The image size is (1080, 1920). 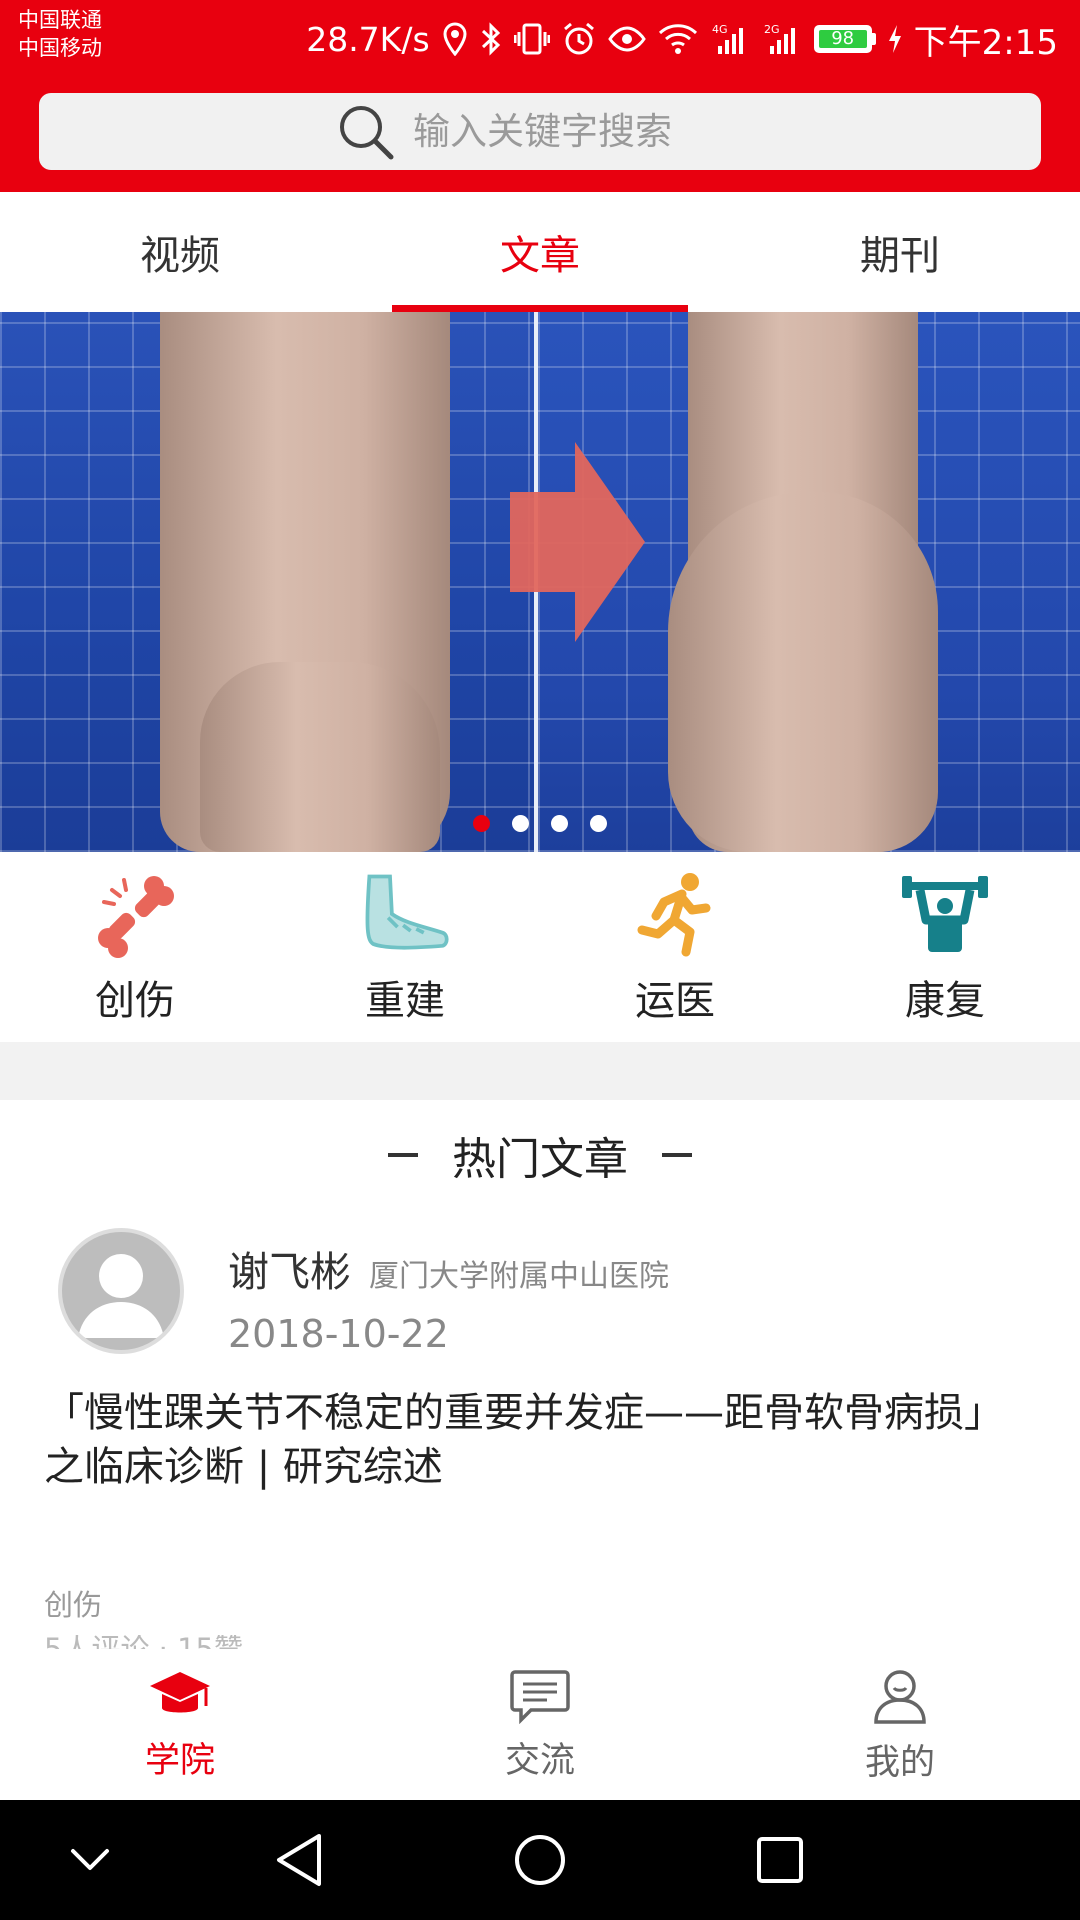 I want to click on category-reconstruction: 重建, so click(x=405, y=947).